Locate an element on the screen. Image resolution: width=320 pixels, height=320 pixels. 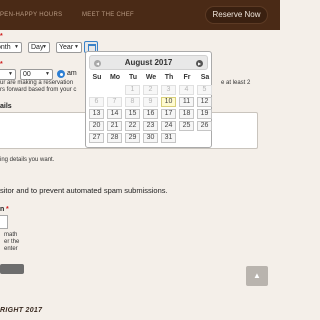
time-note-line1: ur are making a reservation is located at coordinates (37, 83).